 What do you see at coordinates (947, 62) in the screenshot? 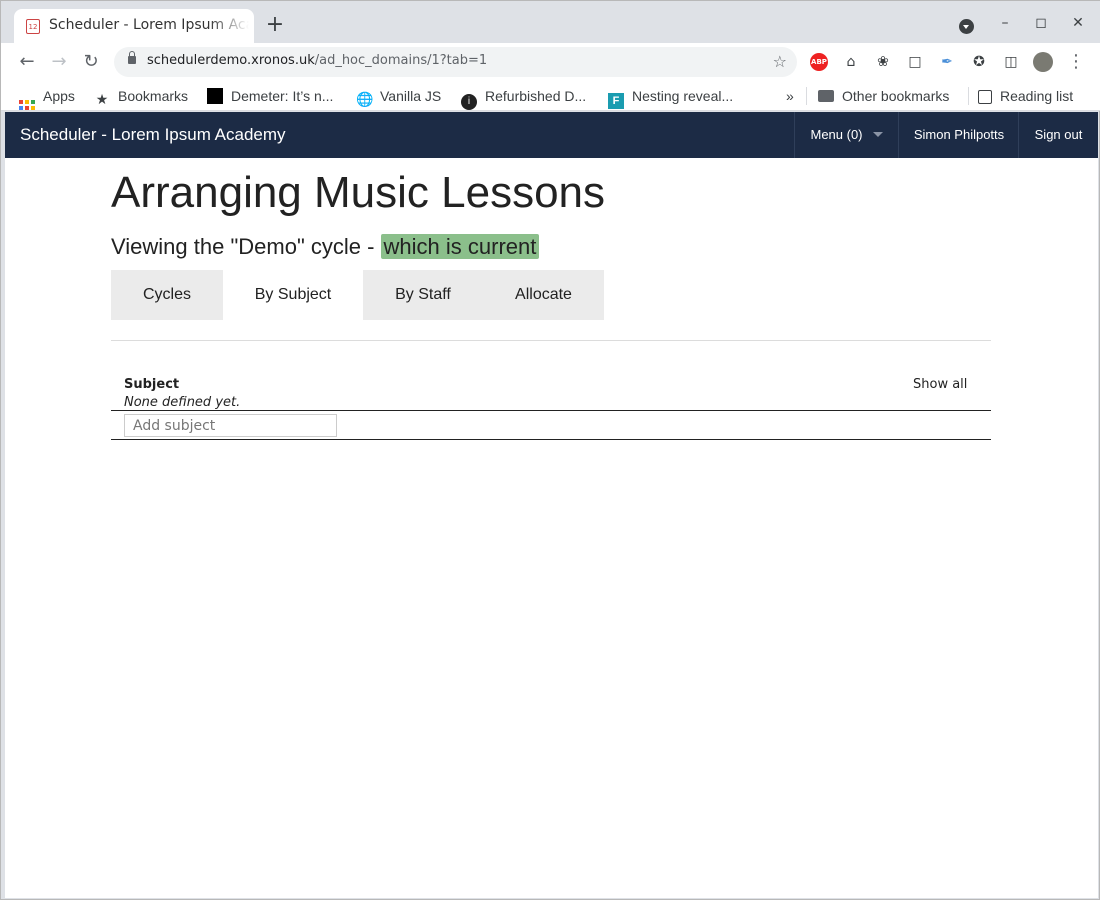
I see `feather-icon: ✒` at bounding box center [947, 62].